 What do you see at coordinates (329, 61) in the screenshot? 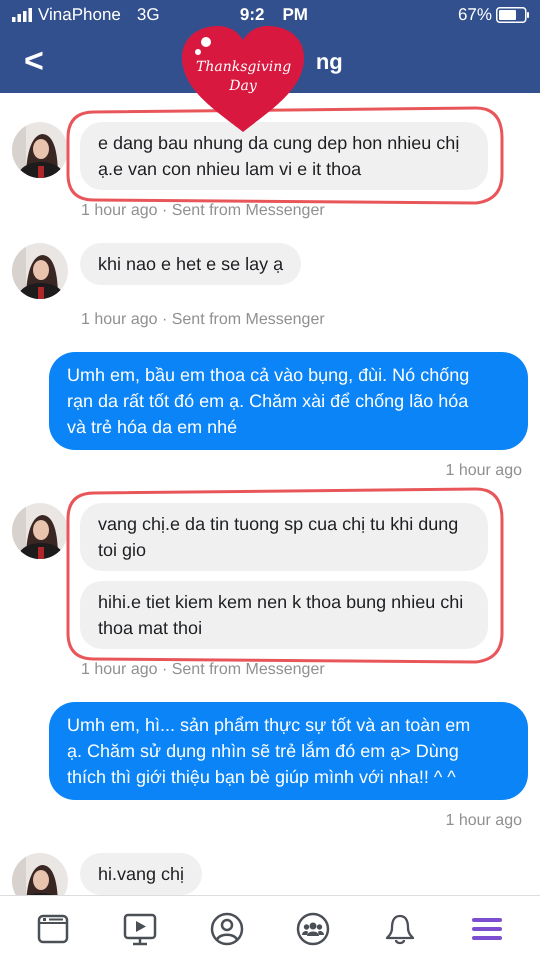
I see `conversation-title: ng` at bounding box center [329, 61].